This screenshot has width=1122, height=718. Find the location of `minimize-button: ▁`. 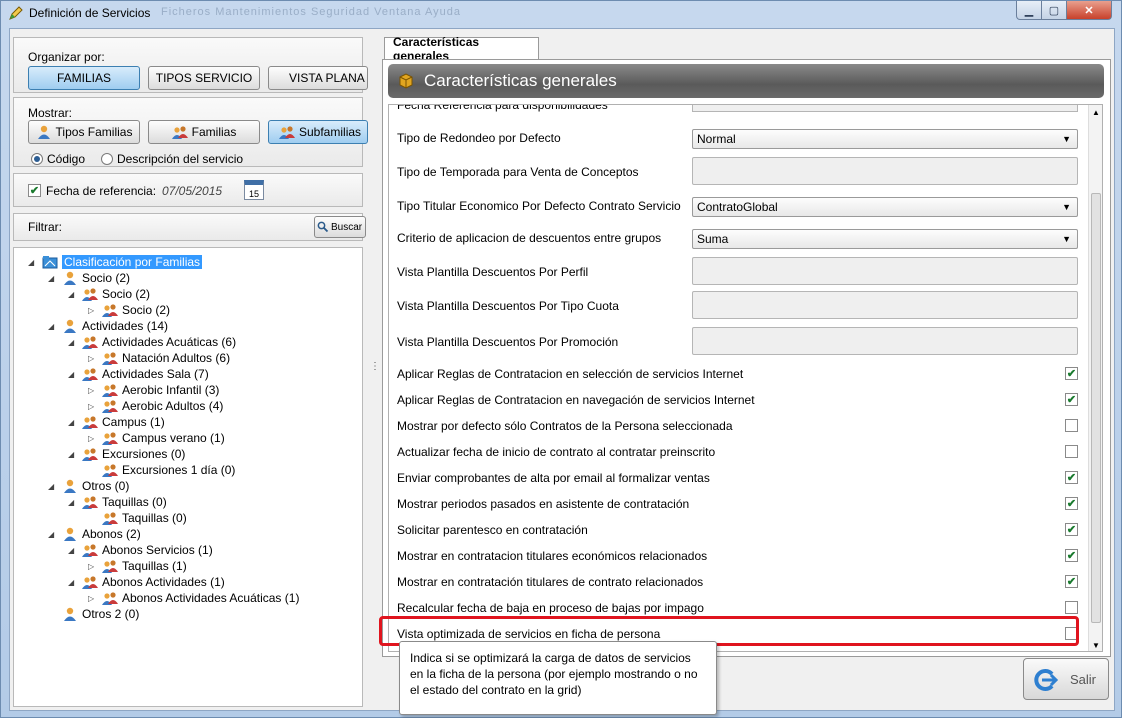

minimize-button: ▁ is located at coordinates (1029, 10).